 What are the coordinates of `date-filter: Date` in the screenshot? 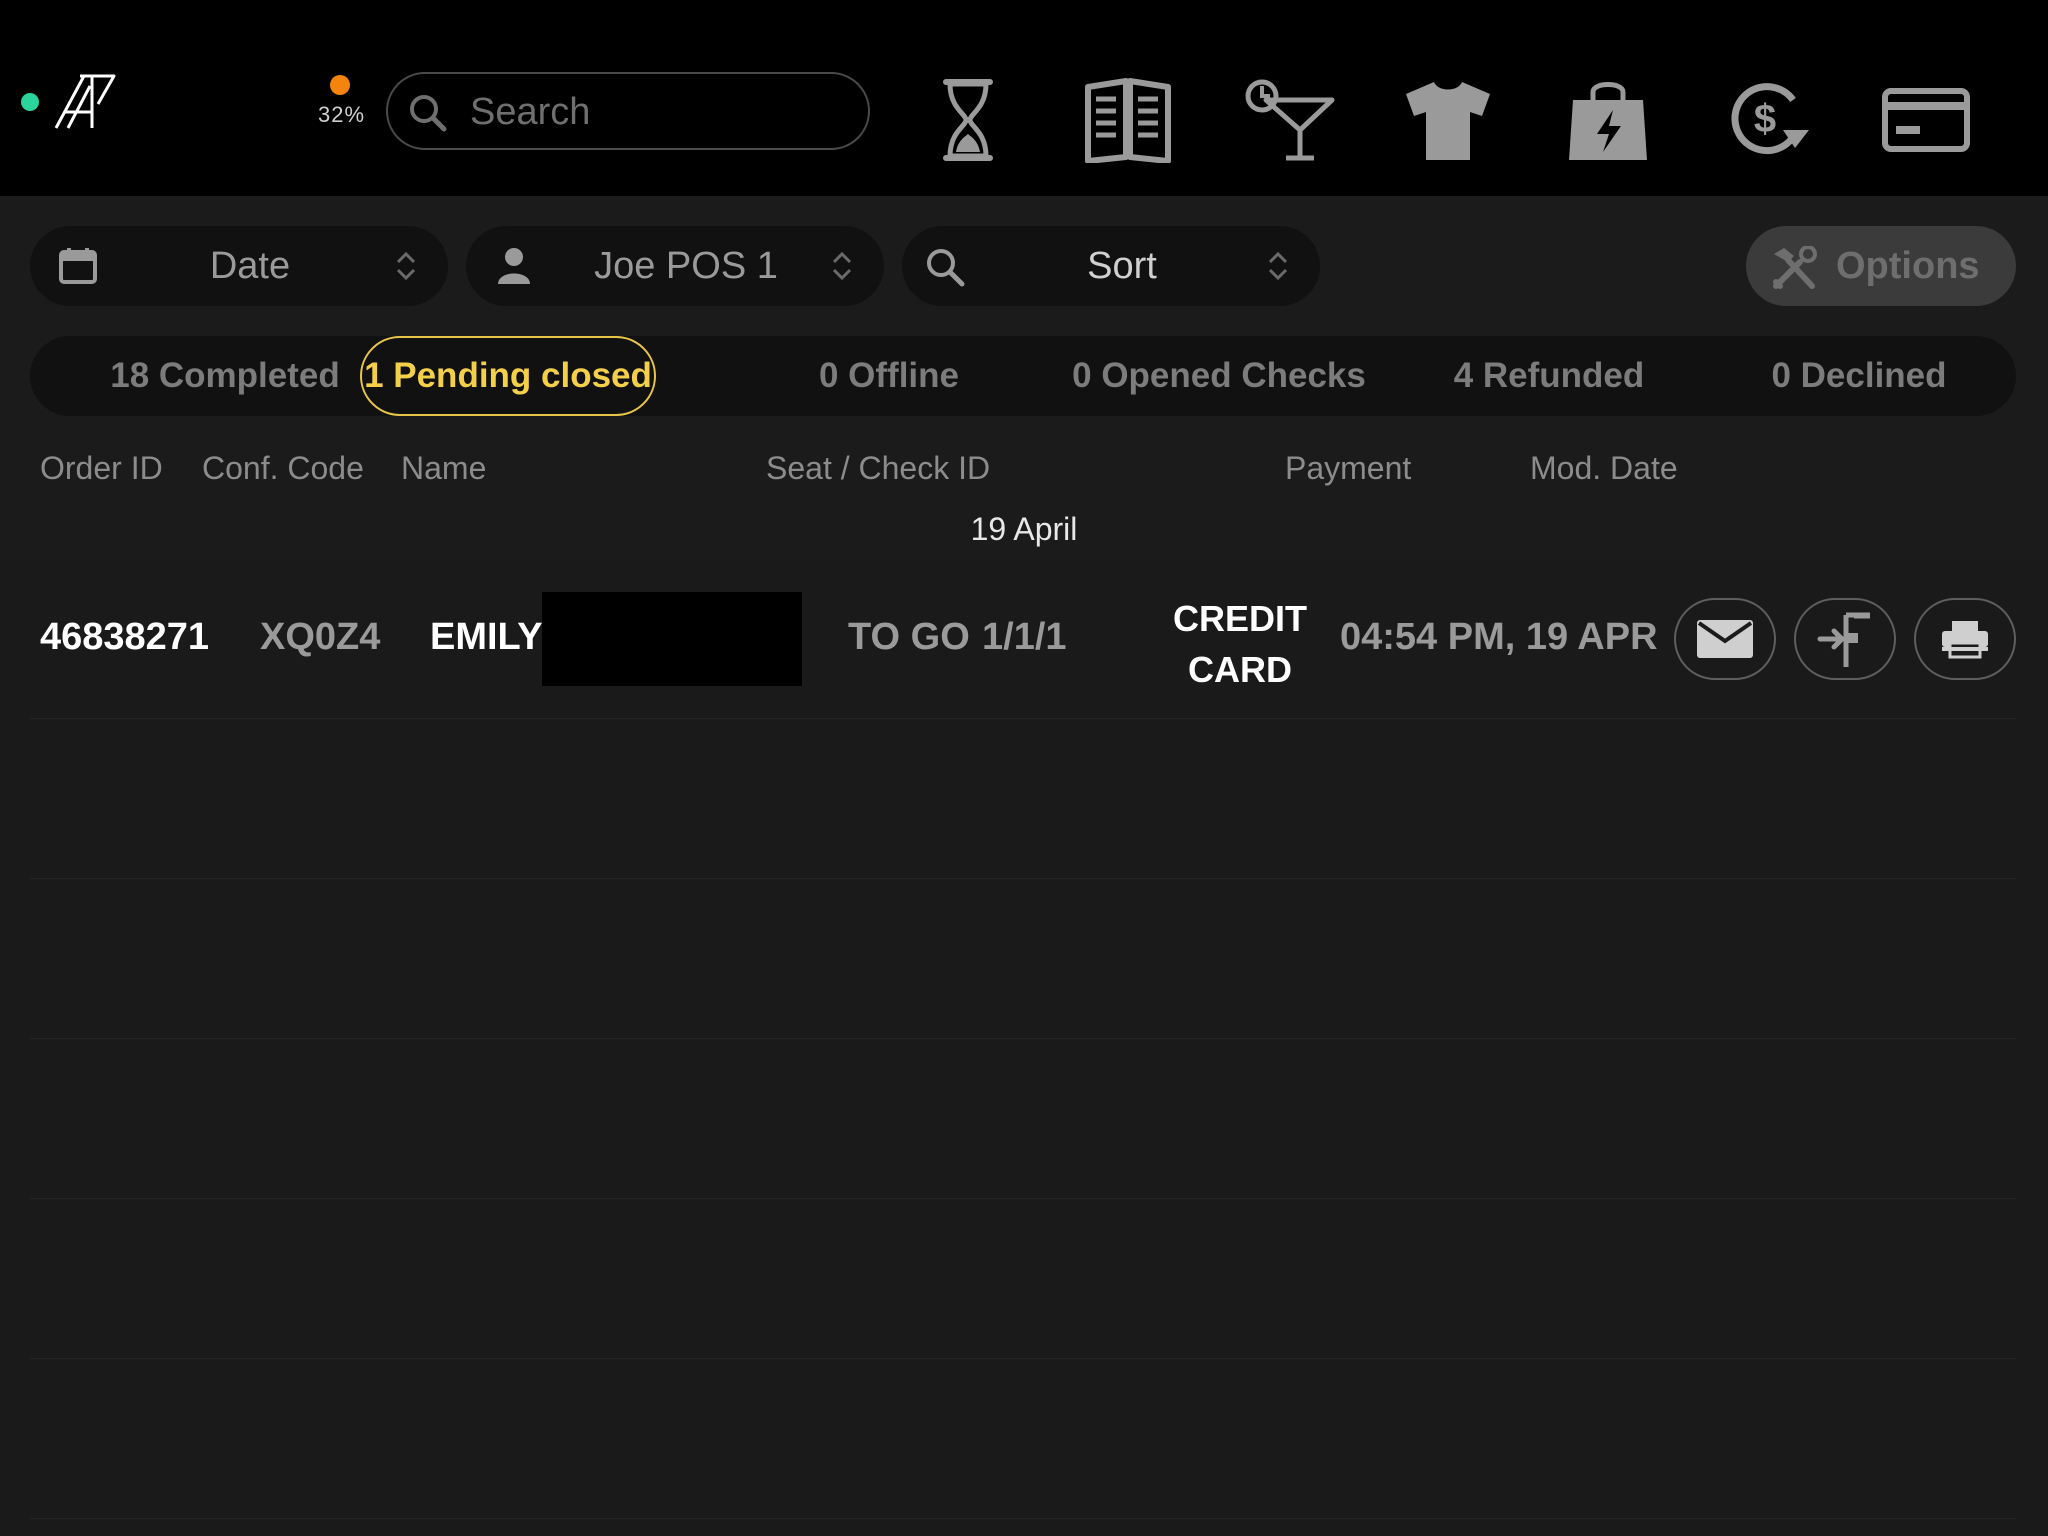 It's located at (239, 266).